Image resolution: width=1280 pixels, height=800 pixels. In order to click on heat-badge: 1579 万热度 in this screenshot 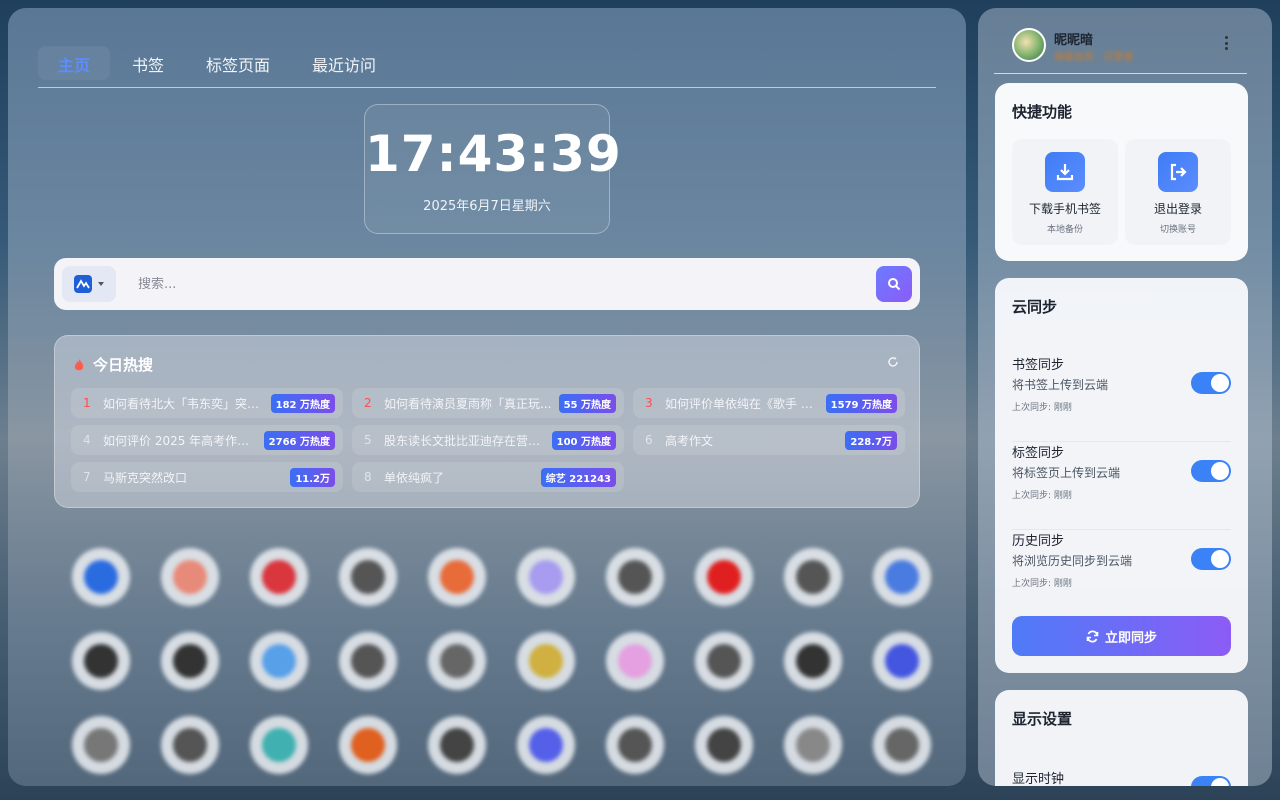, I will do `click(861, 403)`.